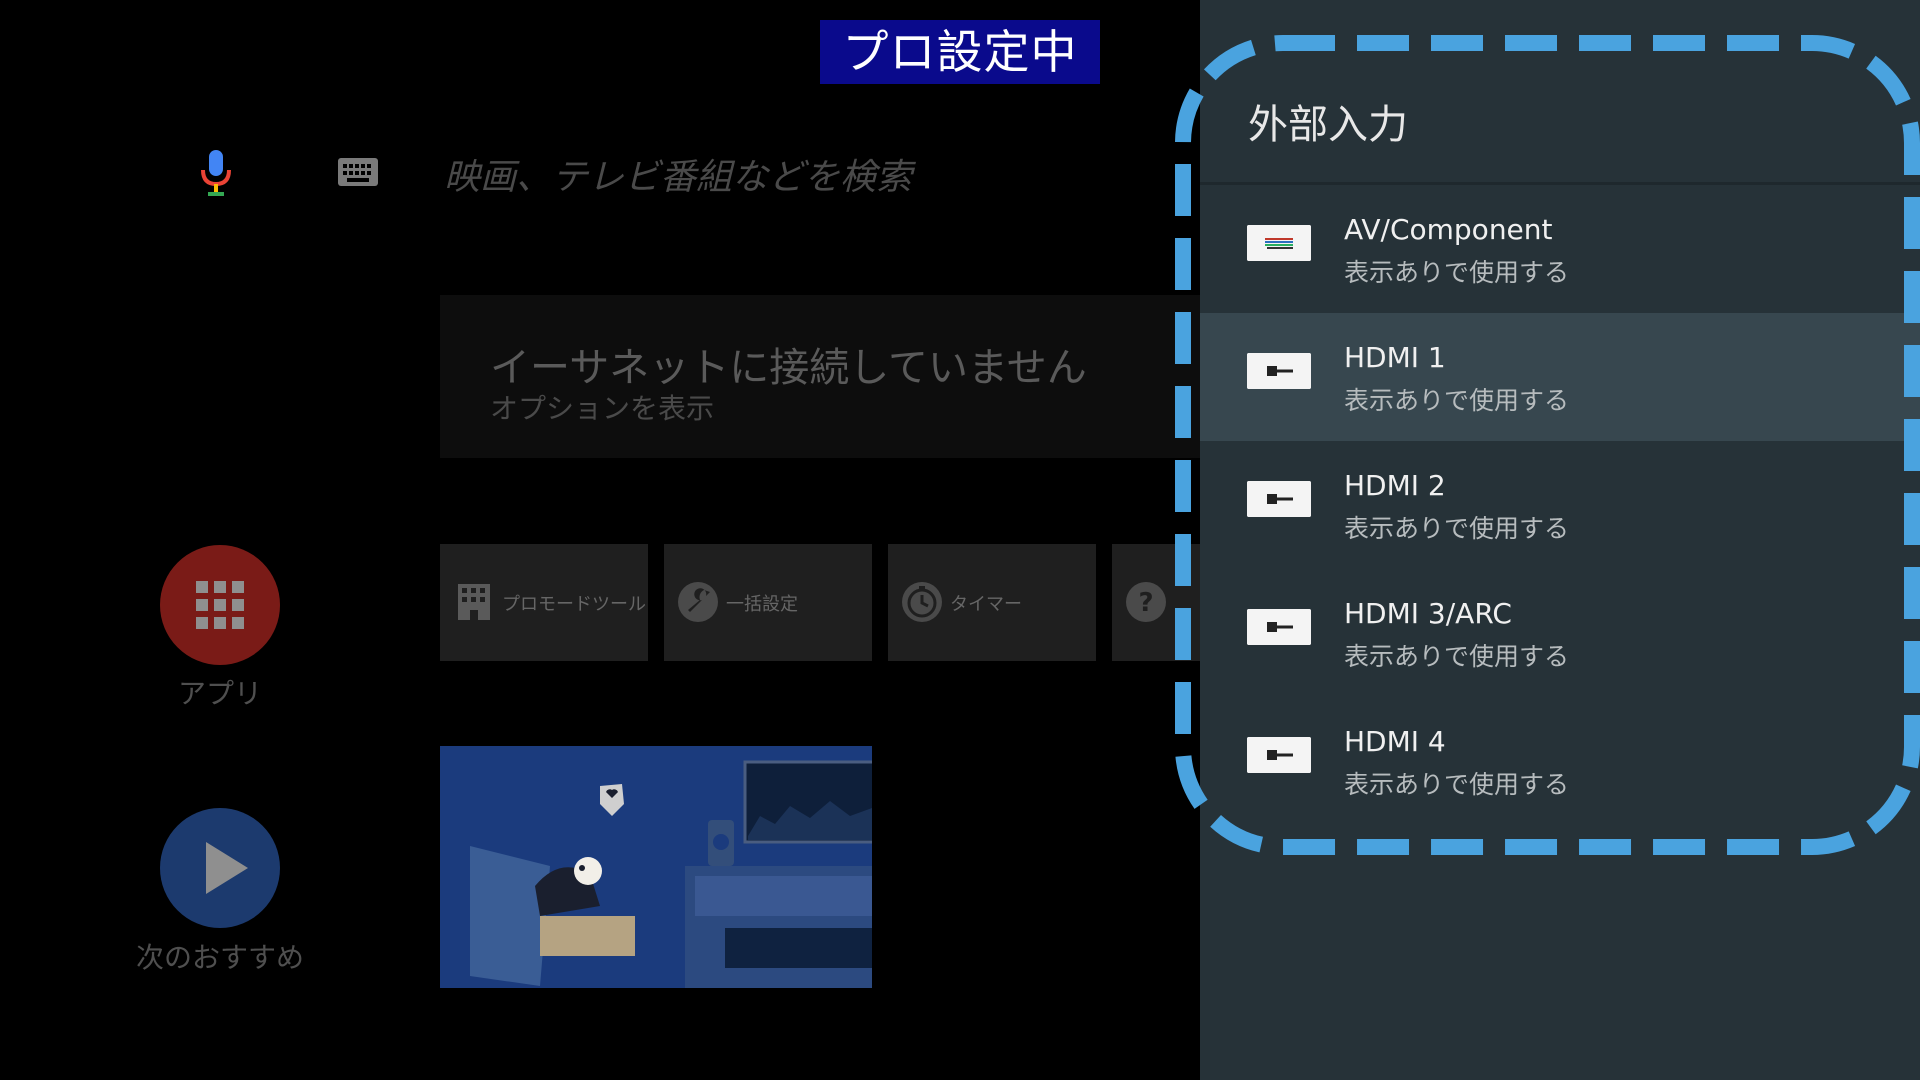 The width and height of the screenshot is (1920, 1080). What do you see at coordinates (1448, 229) in the screenshot?
I see `input-name: AV/Component` at bounding box center [1448, 229].